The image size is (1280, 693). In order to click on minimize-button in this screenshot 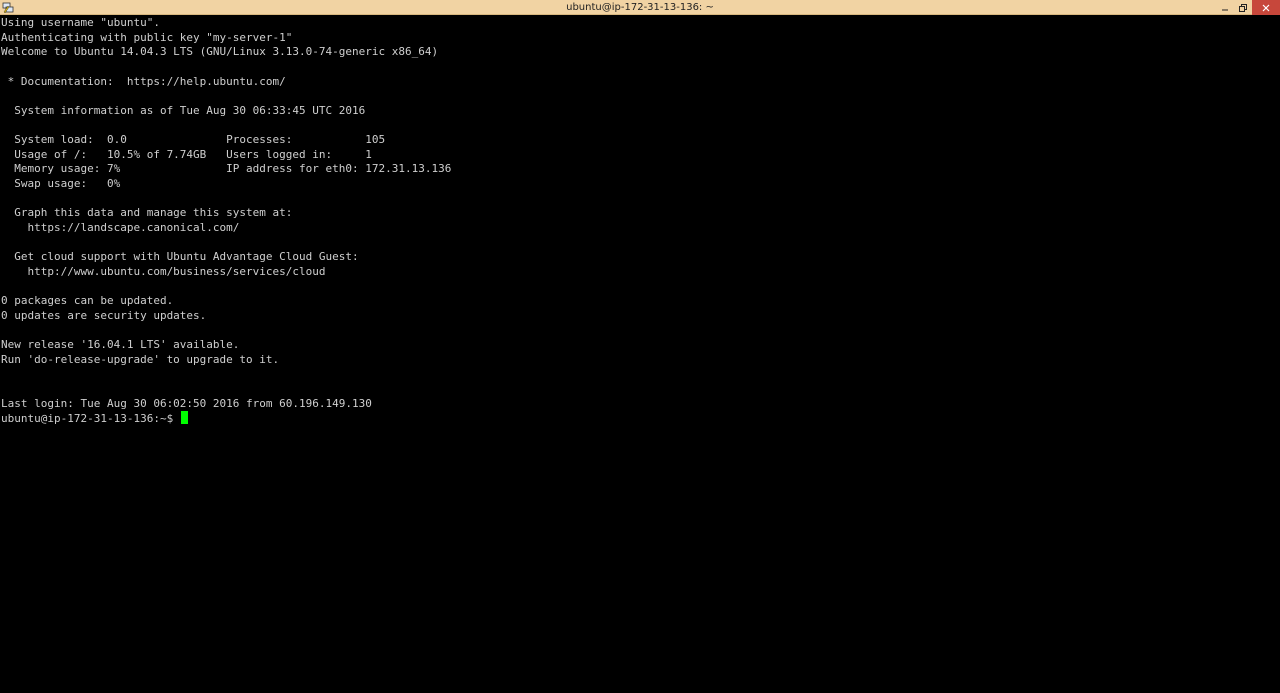, I will do `click(1225, 7)`.